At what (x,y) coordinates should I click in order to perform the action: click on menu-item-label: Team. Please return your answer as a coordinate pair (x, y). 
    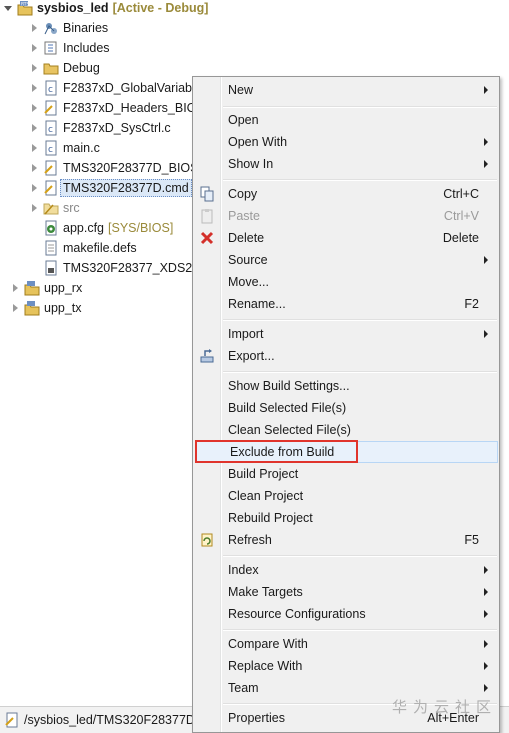
    Looking at the image, I should click on (243, 688).